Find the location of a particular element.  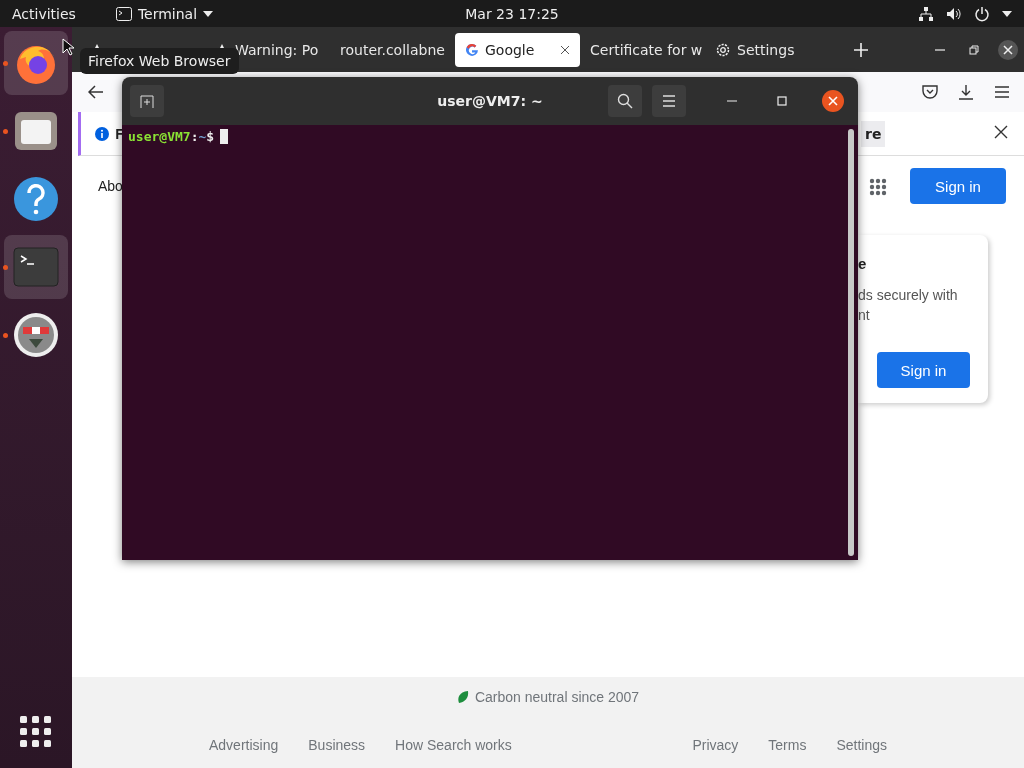

scrollbar is located at coordinates (851, 342).